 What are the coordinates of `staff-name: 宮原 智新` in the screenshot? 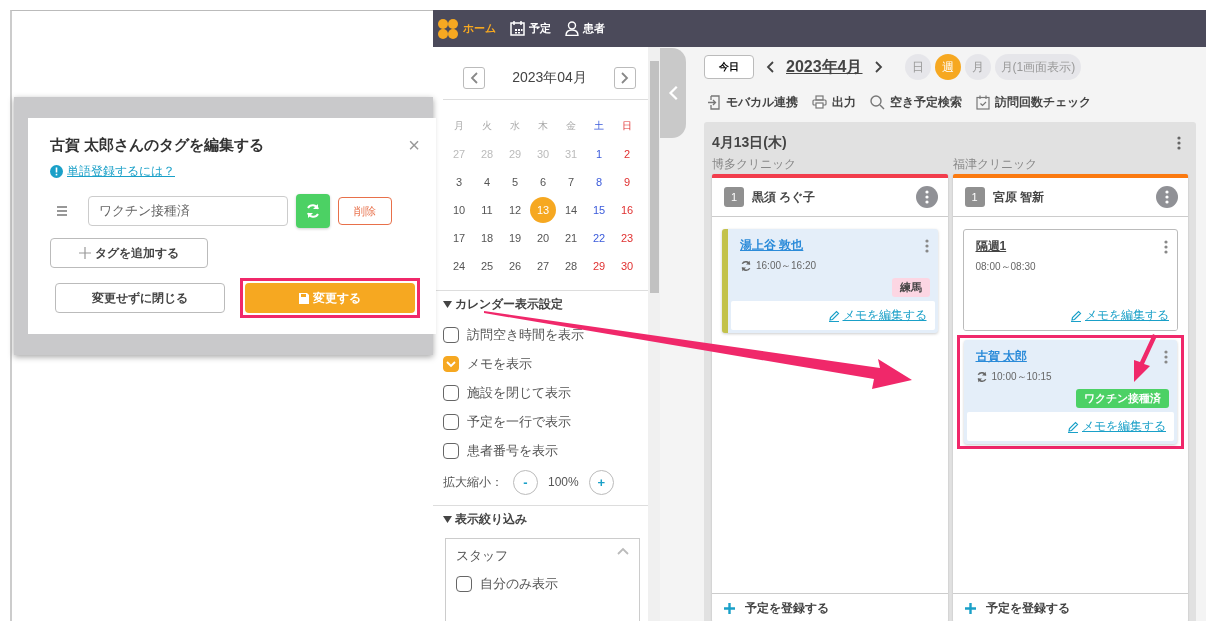 It's located at (1018, 197).